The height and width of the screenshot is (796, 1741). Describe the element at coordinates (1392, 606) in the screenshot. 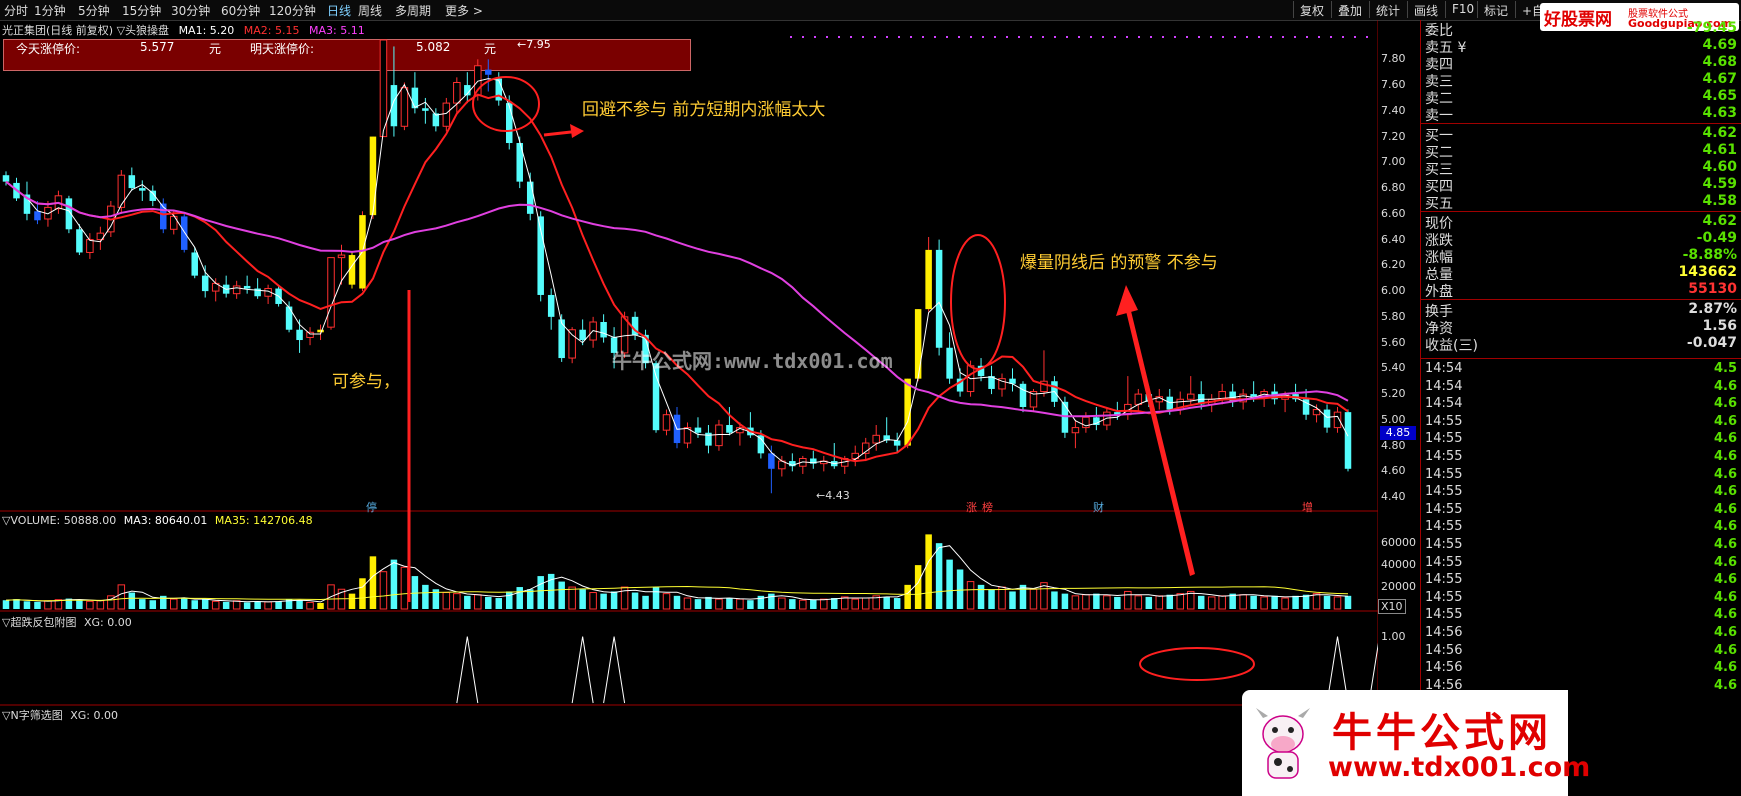

I see `volume-scale-x10: X10` at that location.